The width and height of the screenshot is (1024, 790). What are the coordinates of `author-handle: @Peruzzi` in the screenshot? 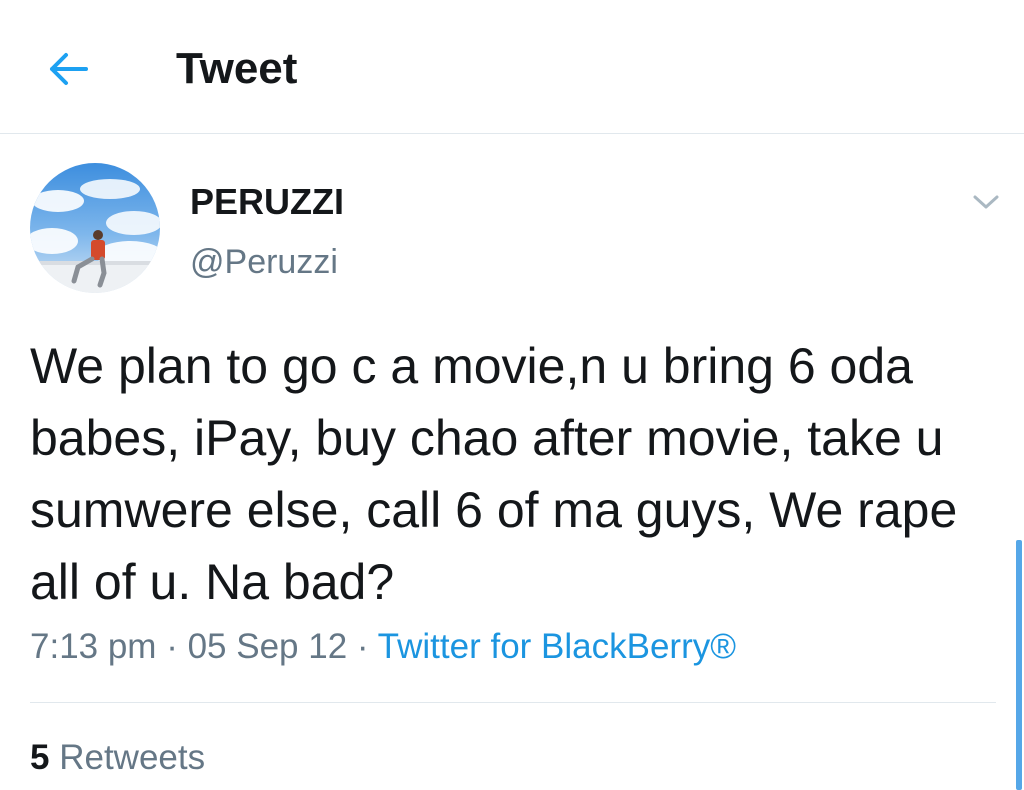 It's located at (264, 262).